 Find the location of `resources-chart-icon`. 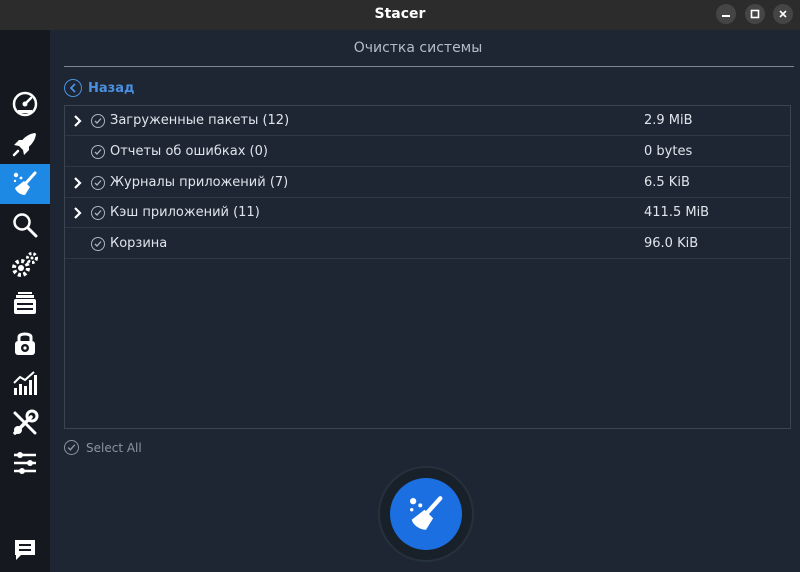

resources-chart-icon is located at coordinates (25, 383).